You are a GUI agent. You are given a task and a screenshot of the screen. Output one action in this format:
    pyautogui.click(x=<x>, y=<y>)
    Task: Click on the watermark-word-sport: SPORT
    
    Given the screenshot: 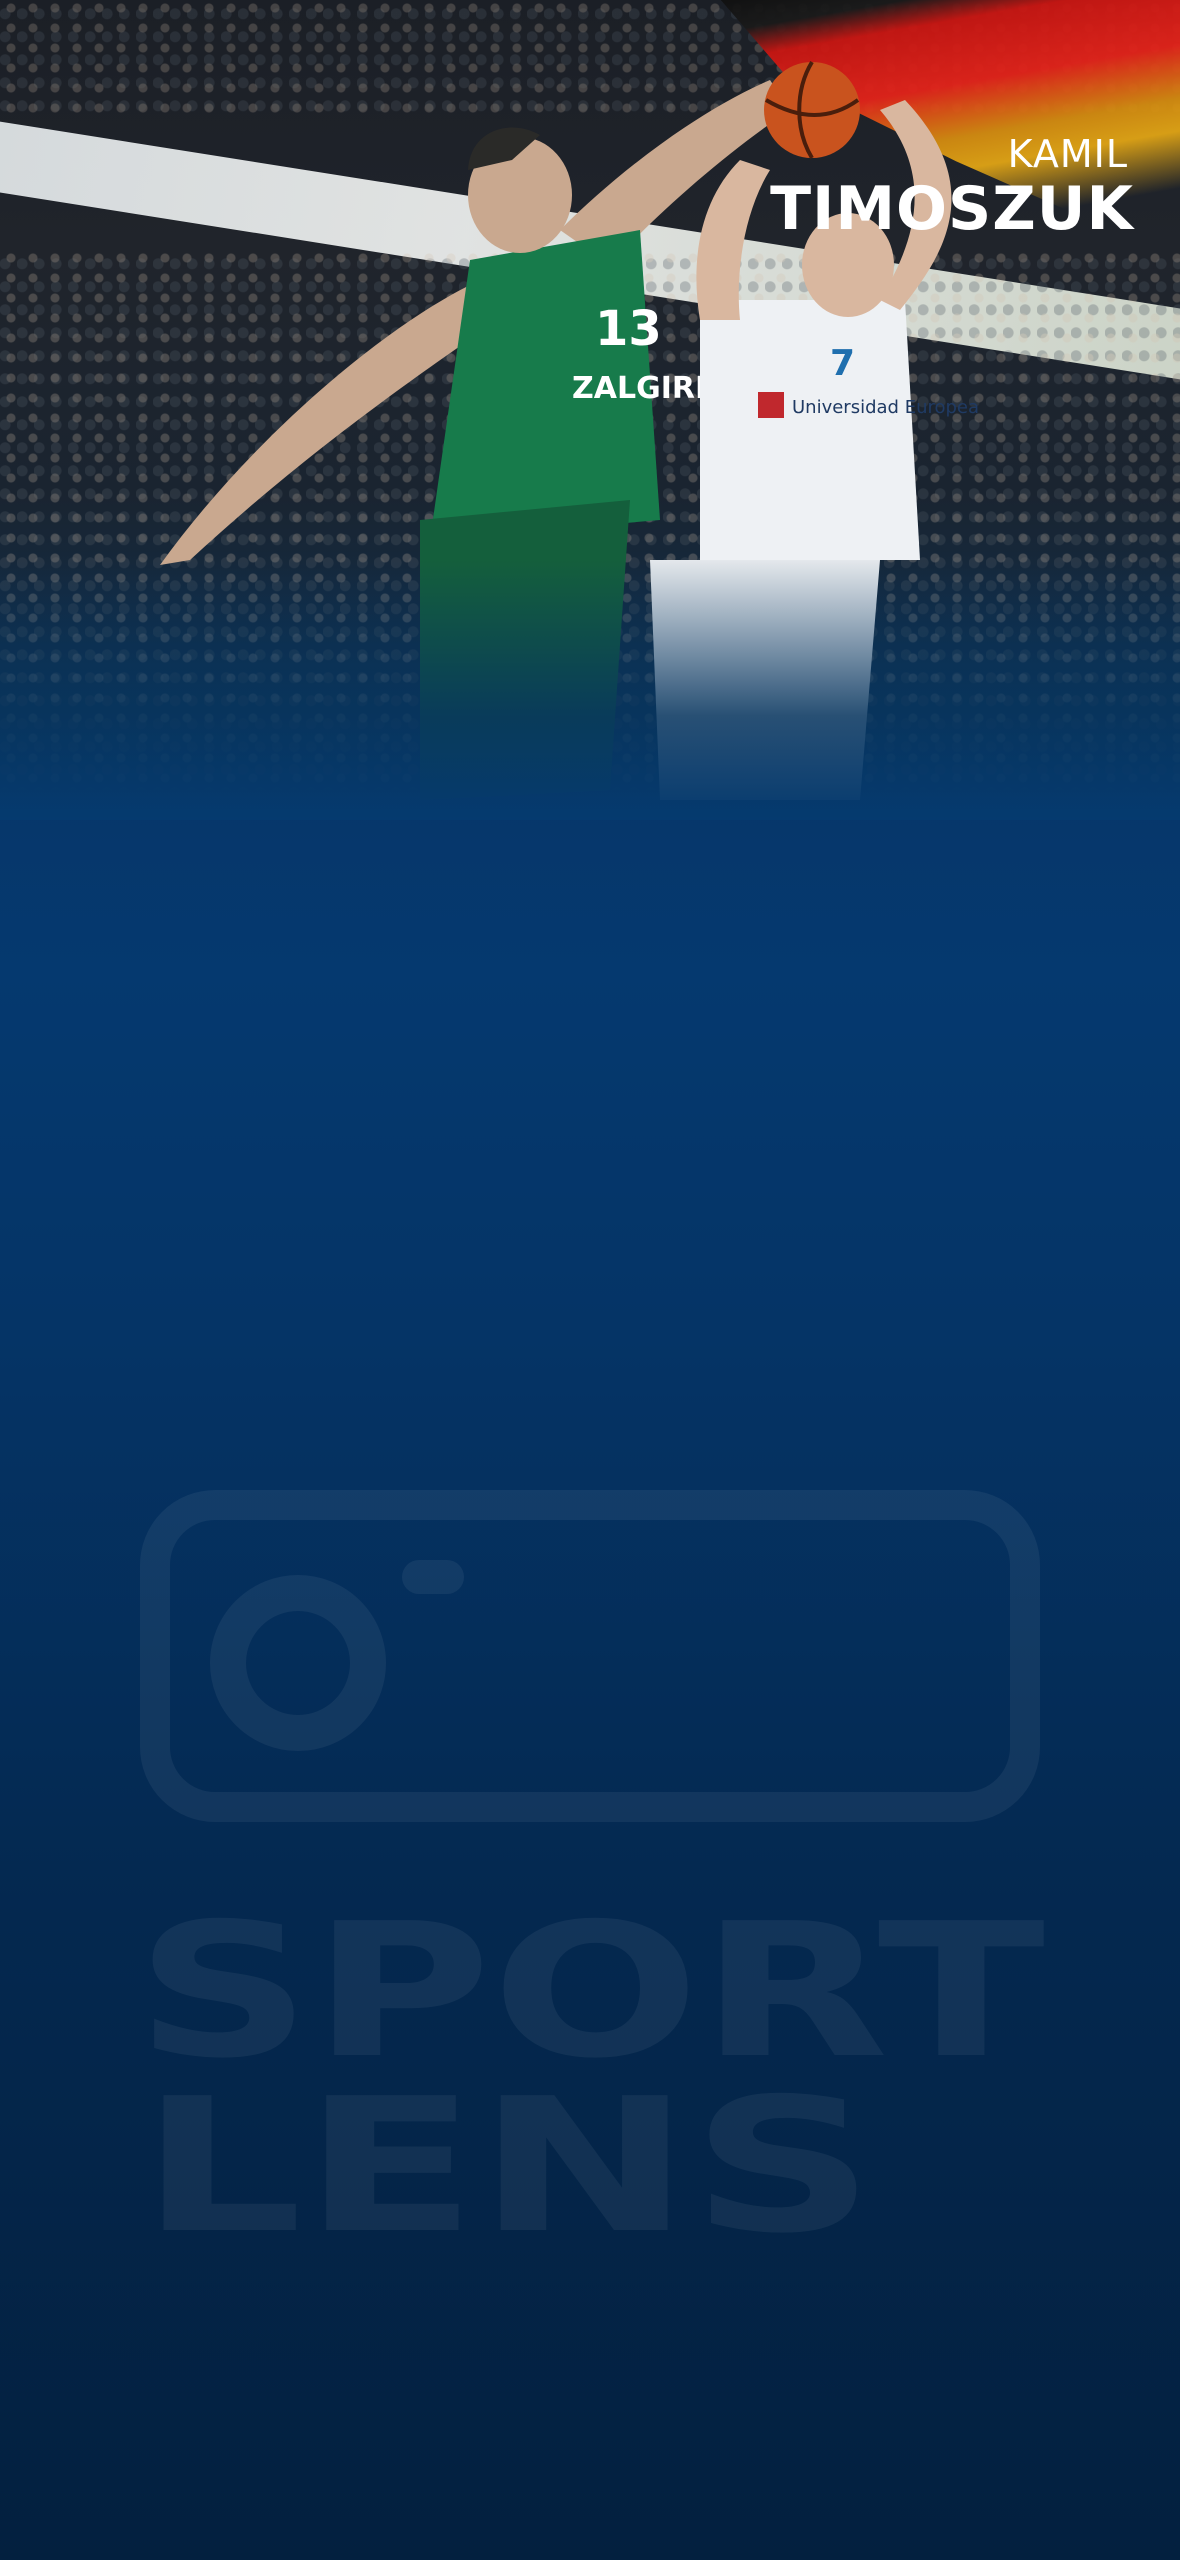 What is the action you would take?
    pyautogui.click(x=590, y=1991)
    